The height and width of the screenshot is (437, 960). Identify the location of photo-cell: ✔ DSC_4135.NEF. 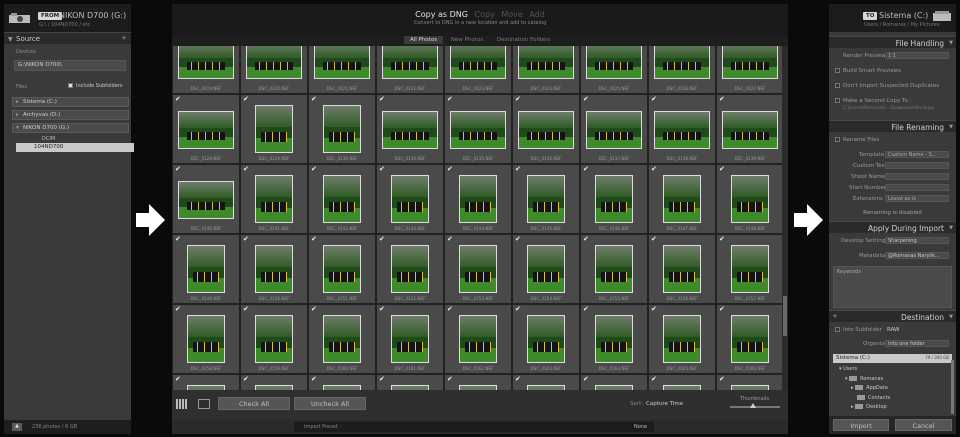
(478, 129).